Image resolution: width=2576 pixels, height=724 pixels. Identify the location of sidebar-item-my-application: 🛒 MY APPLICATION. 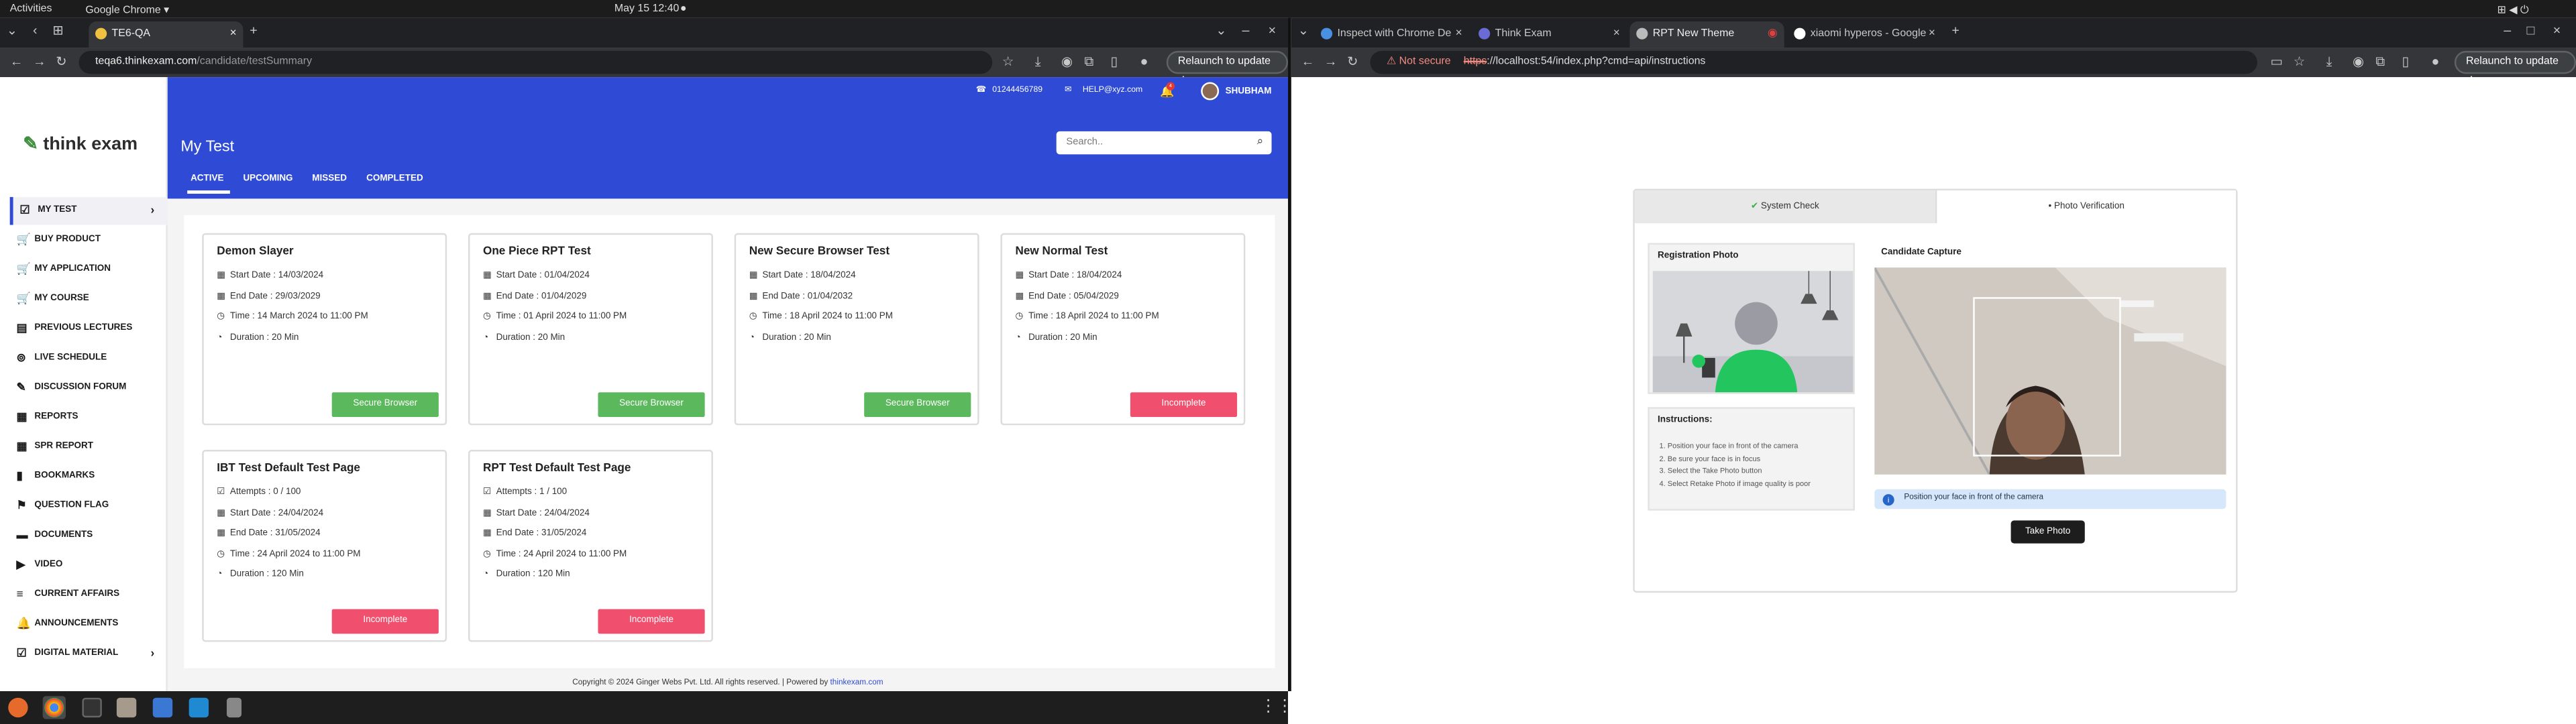
(89, 270).